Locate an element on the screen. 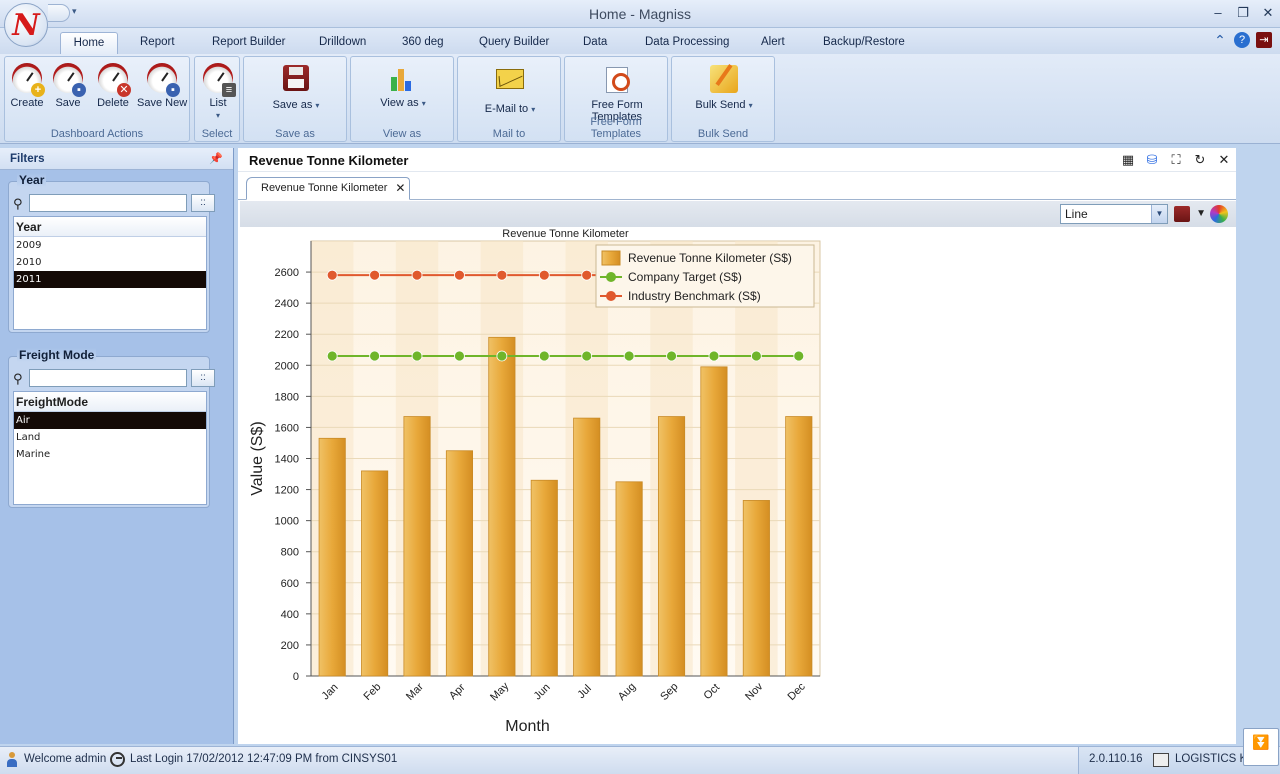 The width and height of the screenshot is (1280, 774). chart-type-select: Line ▼ is located at coordinates (1114, 214).